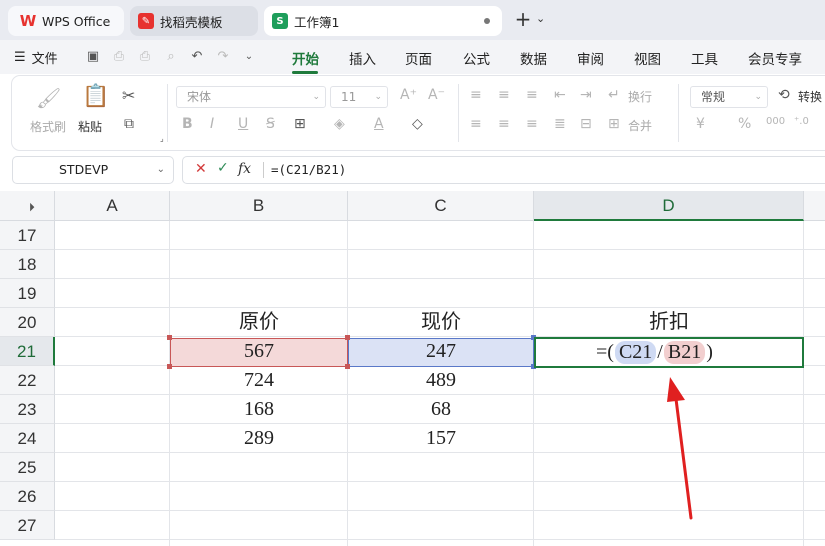 The height and width of the screenshot is (546, 825). I want to click on menu-tab-view: 视图, so click(647, 58).